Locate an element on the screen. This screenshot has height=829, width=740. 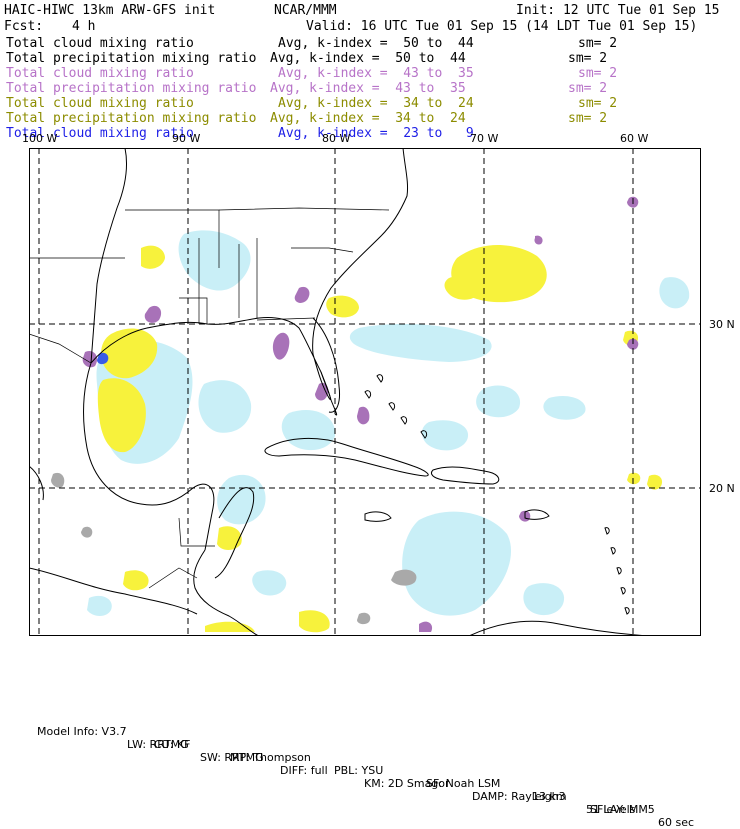
forecast-label: Fcst: is located at coordinates (24, 26).